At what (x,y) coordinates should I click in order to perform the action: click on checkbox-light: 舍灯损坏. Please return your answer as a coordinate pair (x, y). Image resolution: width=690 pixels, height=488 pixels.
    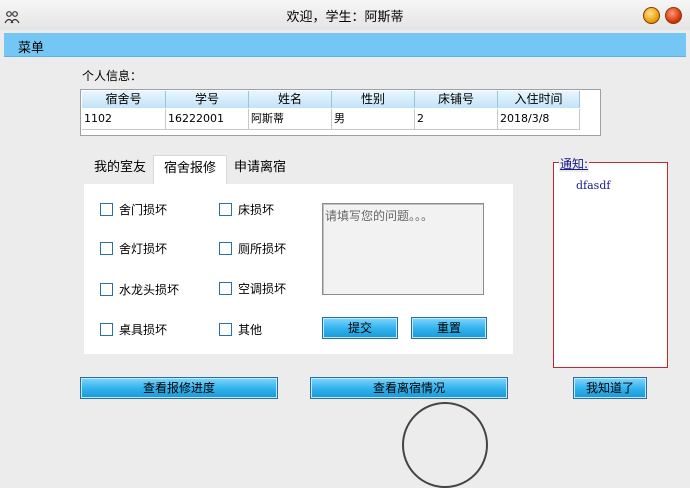
    Looking at the image, I should click on (133, 248).